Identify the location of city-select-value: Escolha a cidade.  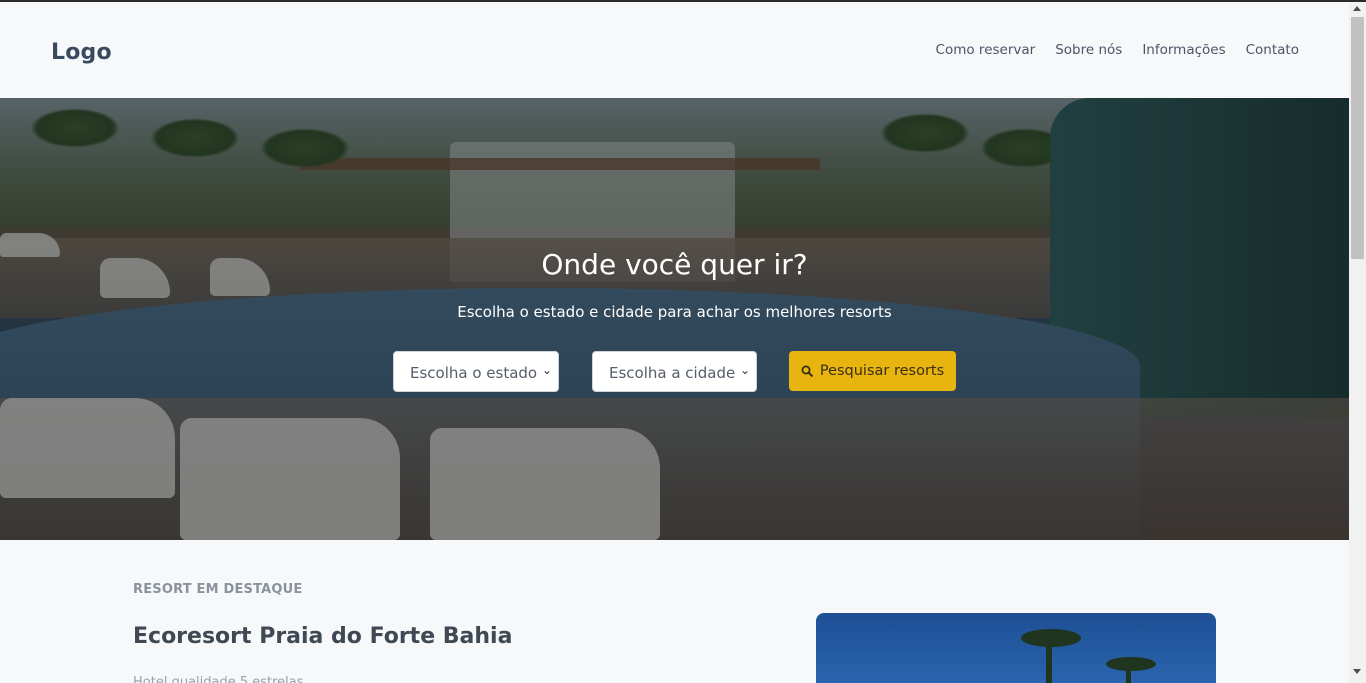
(672, 373).